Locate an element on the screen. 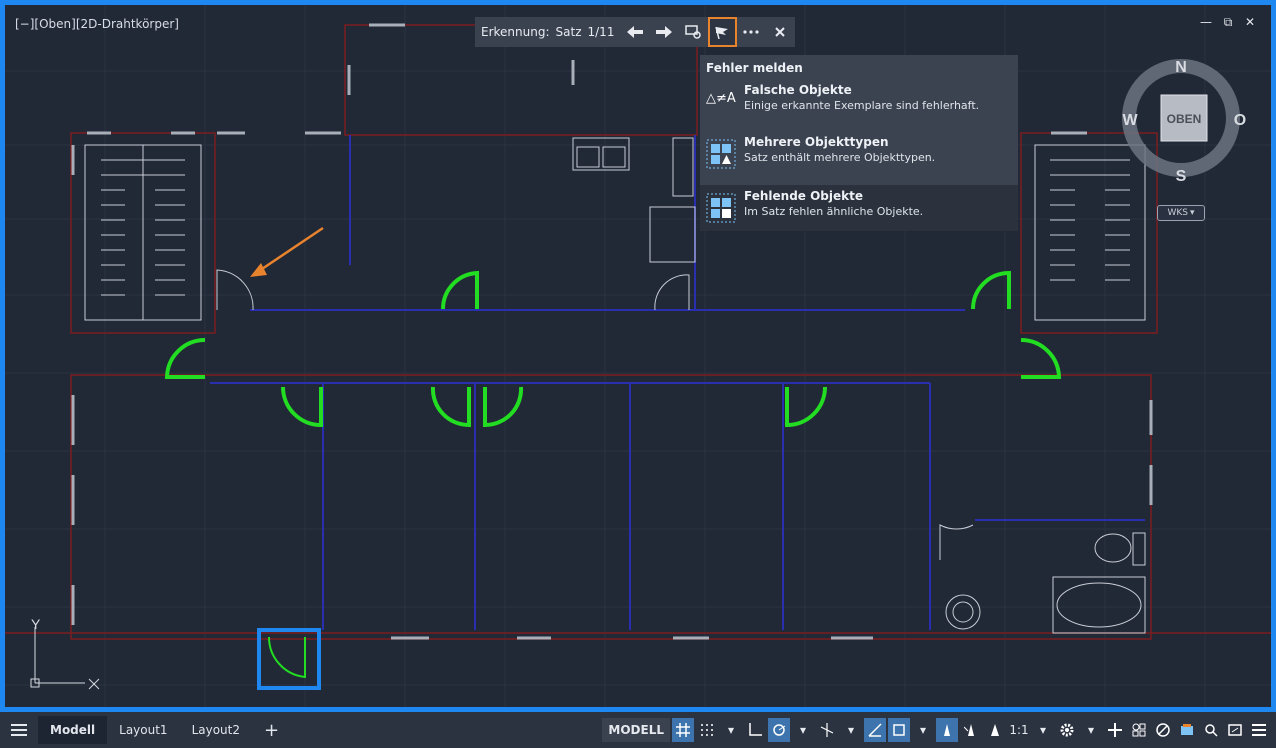 The height and width of the screenshot is (748, 1276). ucs-y-label: Y is located at coordinates (36, 624).